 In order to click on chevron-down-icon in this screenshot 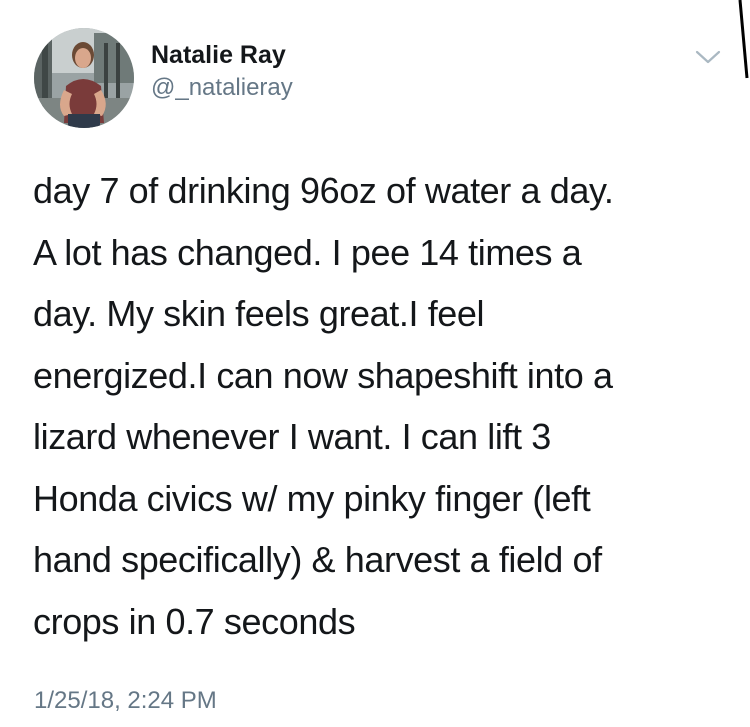, I will do `click(708, 57)`.